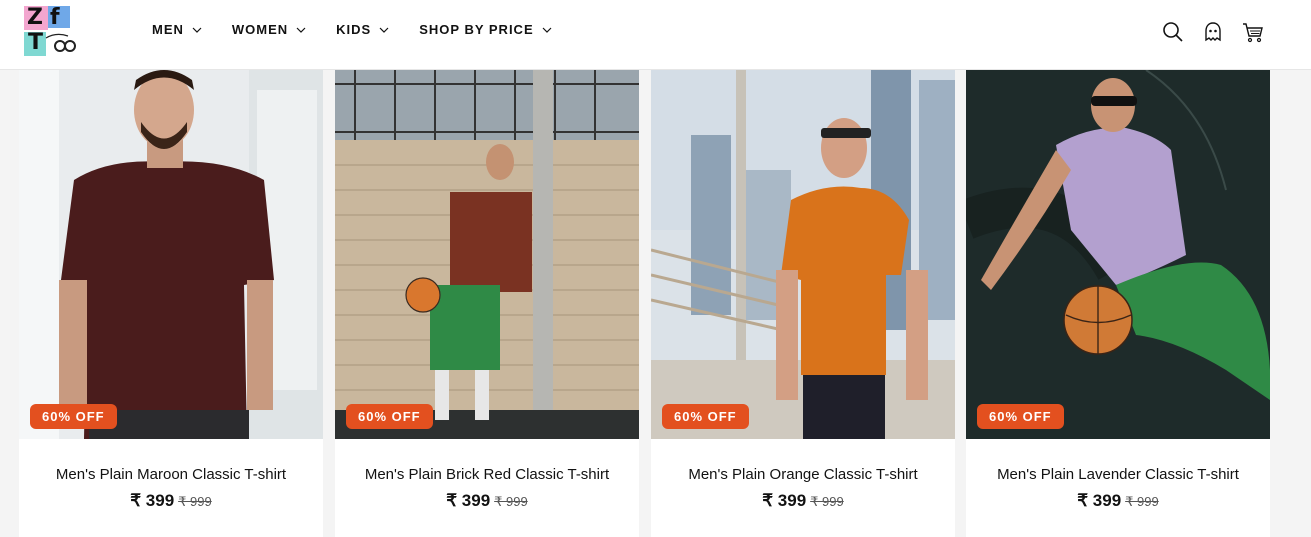 The height and width of the screenshot is (537, 1311). I want to click on cart-icon, so click(1253, 32).